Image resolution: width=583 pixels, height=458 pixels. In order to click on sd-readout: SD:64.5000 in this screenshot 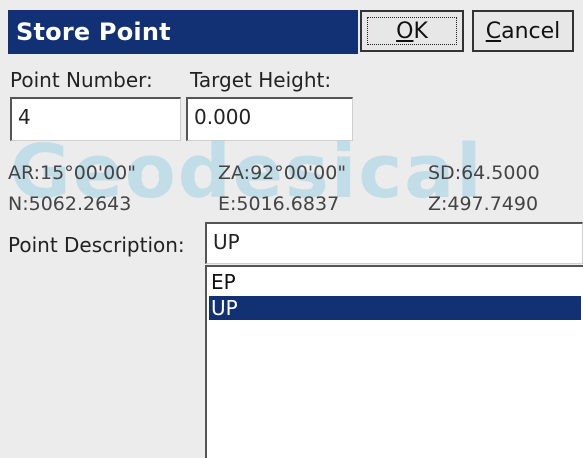, I will do `click(484, 173)`.